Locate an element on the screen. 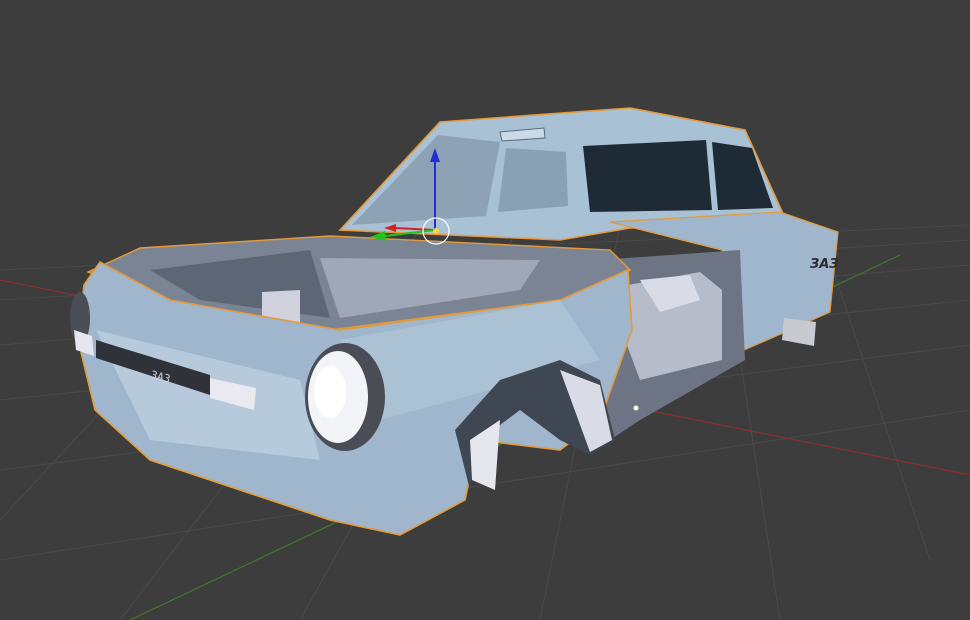 The width and height of the screenshot is (970, 620). windshield is located at coordinates (426, 180).